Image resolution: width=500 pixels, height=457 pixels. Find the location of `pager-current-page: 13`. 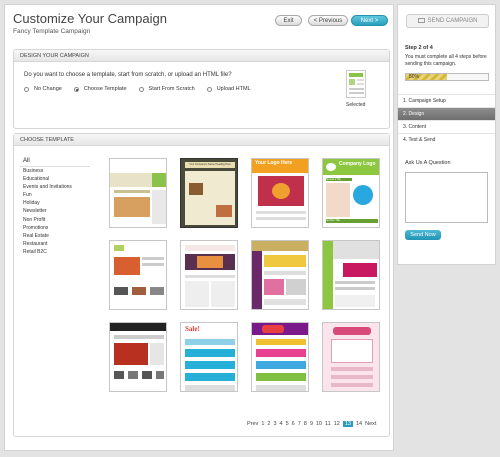

pager-current-page: 13 is located at coordinates (347, 424).